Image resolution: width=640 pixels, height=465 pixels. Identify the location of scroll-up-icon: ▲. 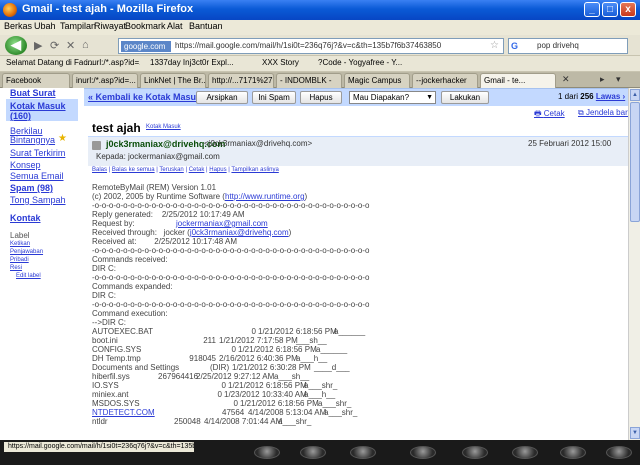
(635, 95).